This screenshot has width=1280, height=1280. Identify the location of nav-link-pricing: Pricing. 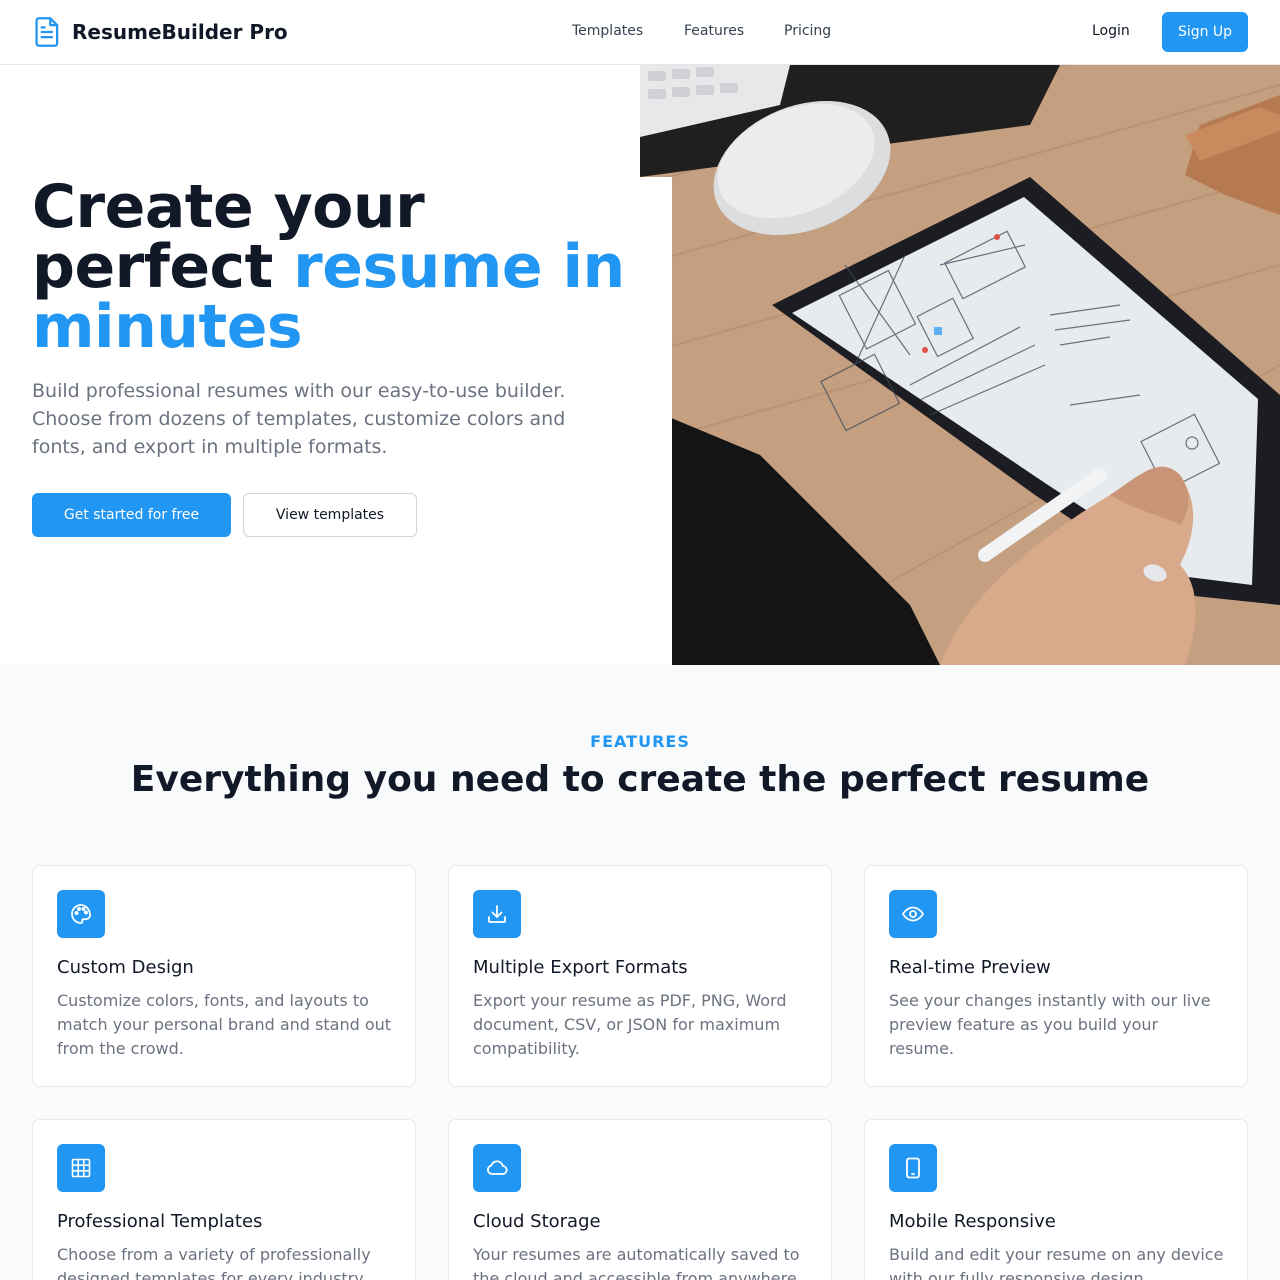
(807, 31).